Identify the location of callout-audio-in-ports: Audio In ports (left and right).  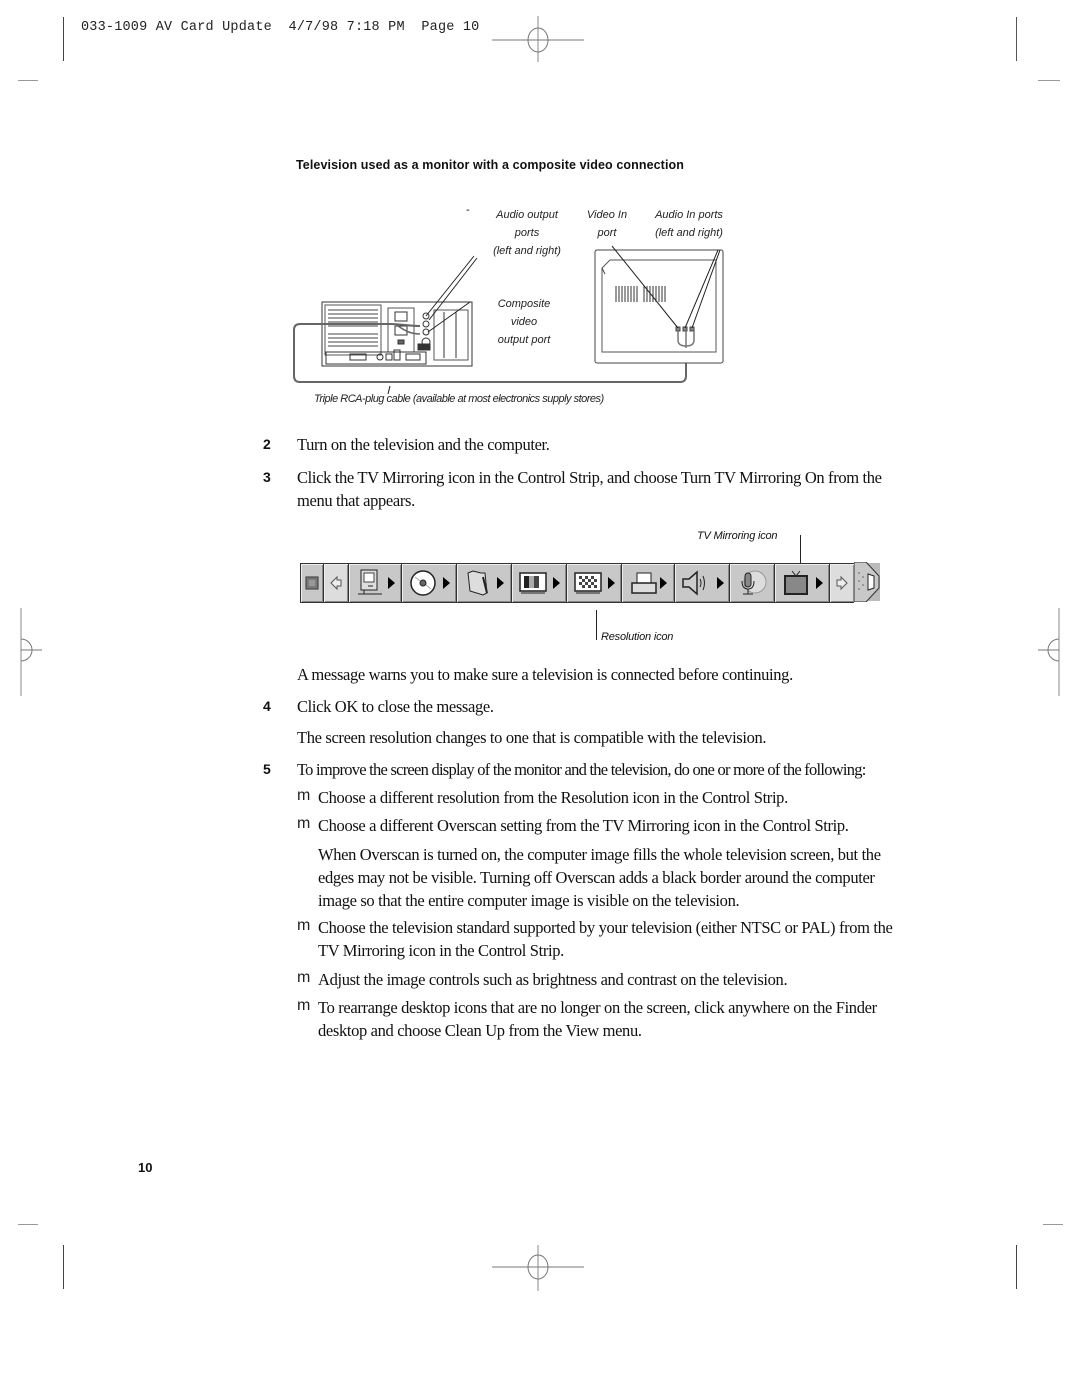
(689, 224).